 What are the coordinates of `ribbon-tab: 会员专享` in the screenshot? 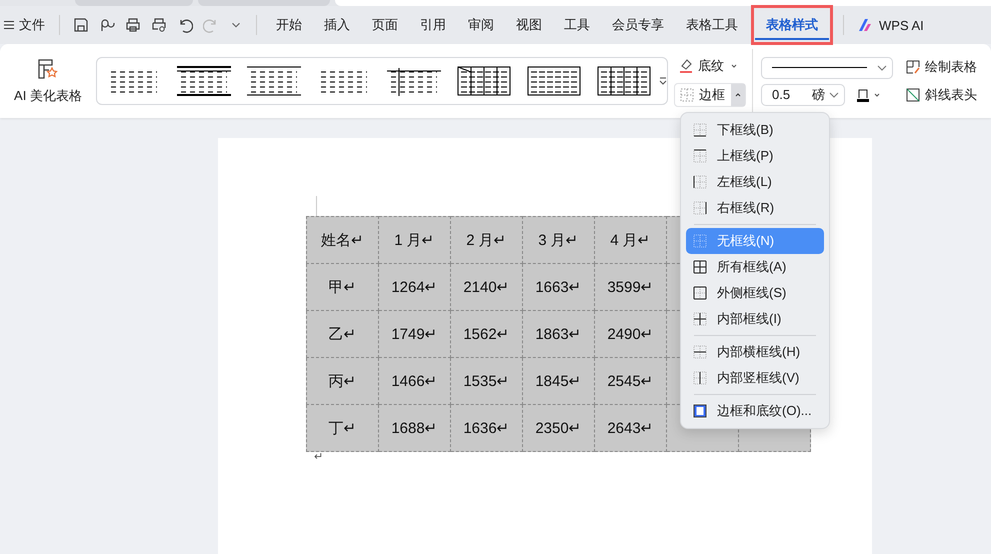 It's located at (638, 25).